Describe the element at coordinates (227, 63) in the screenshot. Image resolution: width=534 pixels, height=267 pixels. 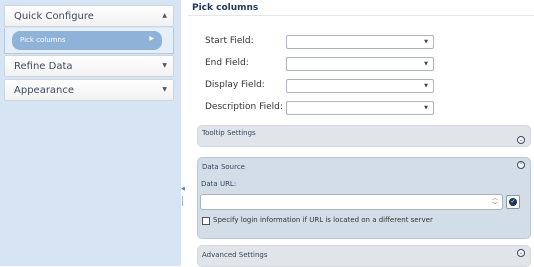
I see `end-field-label: End Field:` at that location.